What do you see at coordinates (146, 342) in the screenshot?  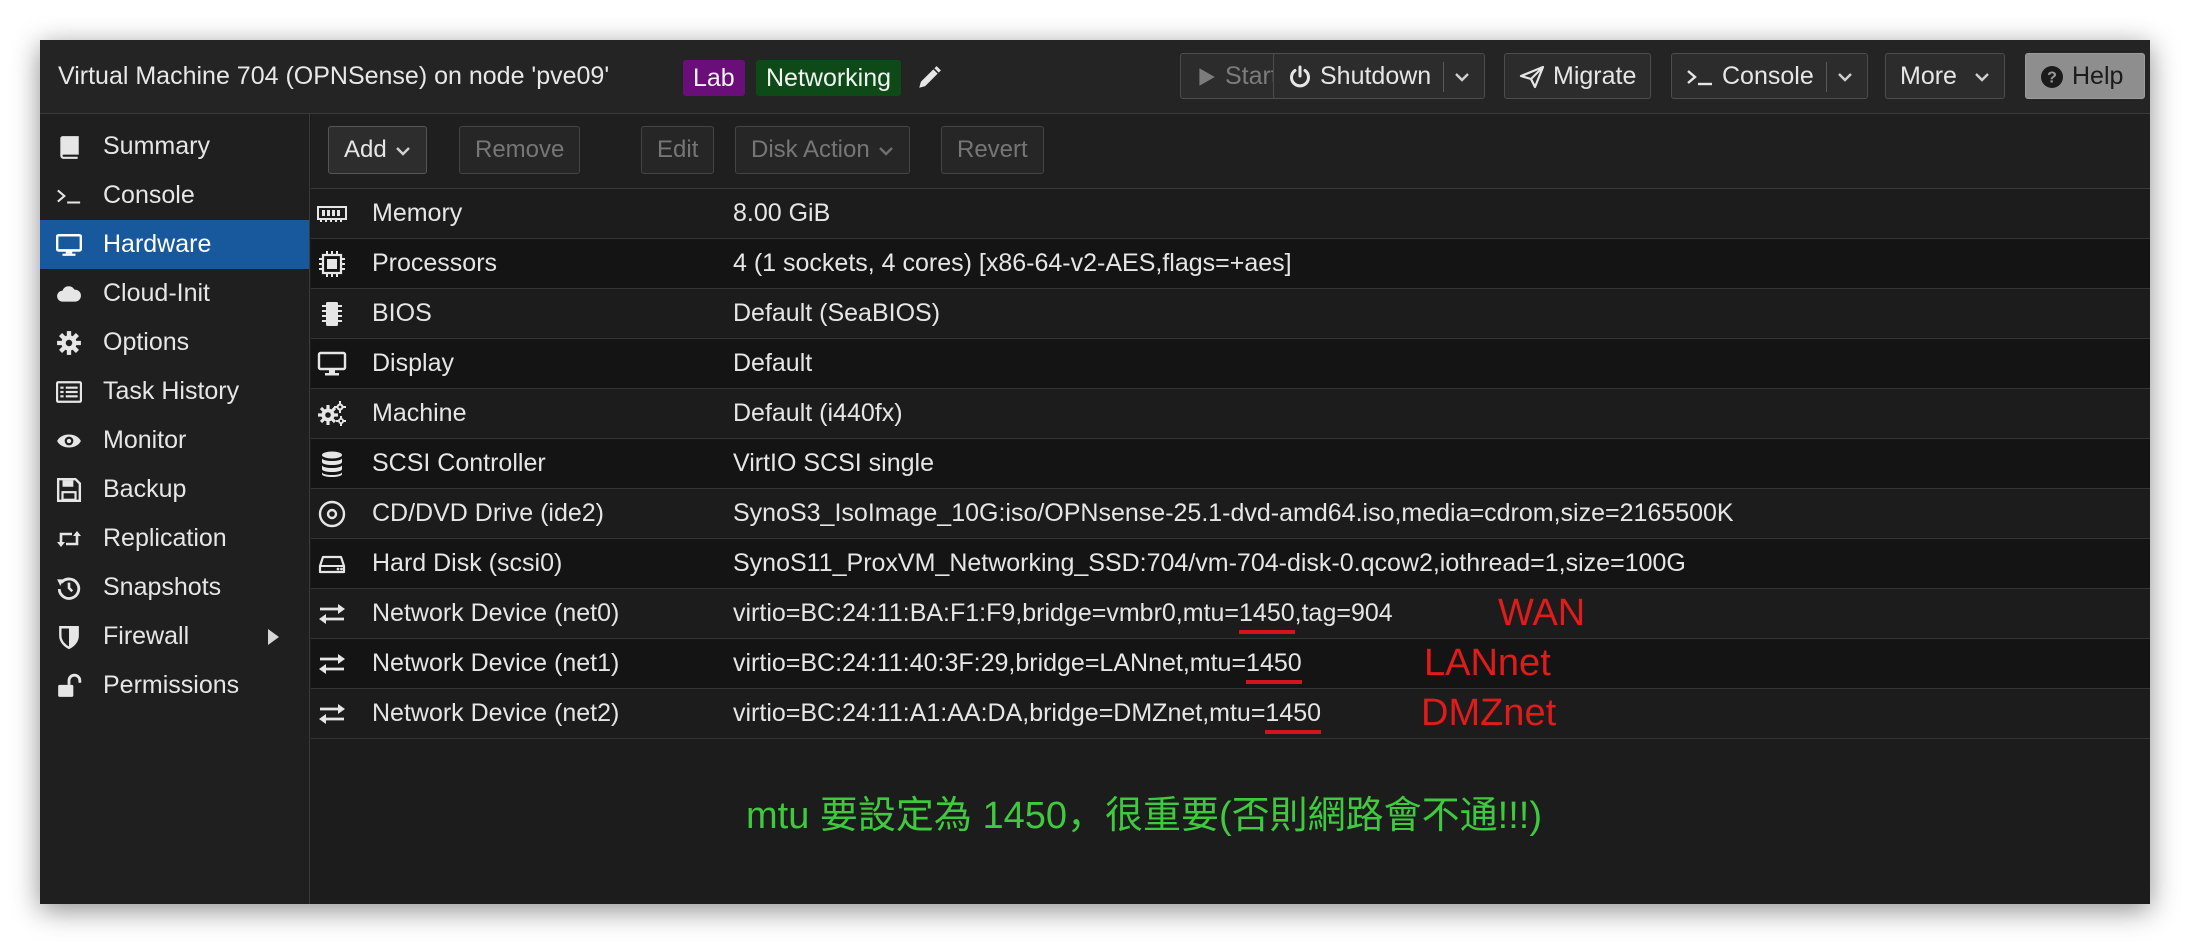 I see `sidebar-item-label: Options` at bounding box center [146, 342].